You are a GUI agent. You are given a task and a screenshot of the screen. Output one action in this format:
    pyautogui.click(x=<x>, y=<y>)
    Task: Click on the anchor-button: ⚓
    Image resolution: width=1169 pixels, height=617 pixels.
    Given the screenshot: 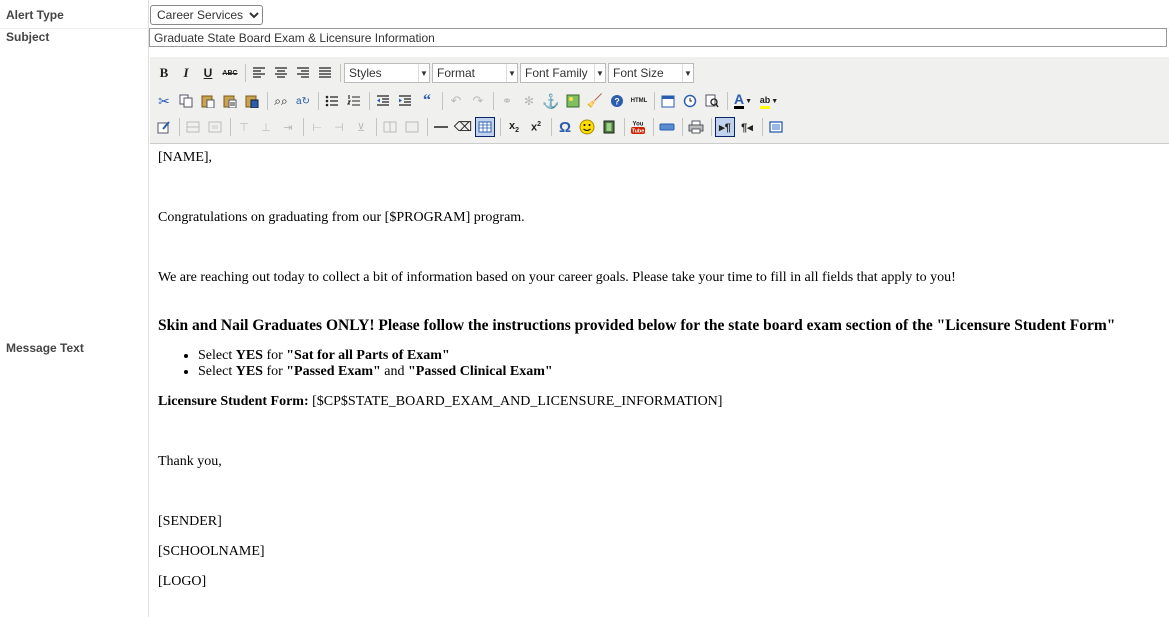 What is the action you would take?
    pyautogui.click(x=551, y=101)
    